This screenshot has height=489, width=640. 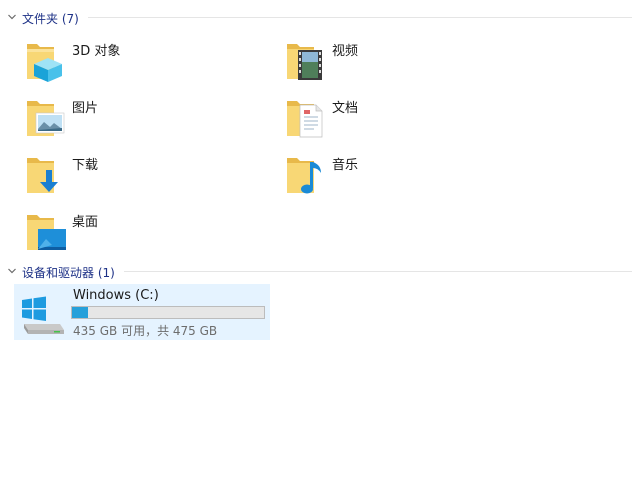 What do you see at coordinates (305, 119) in the screenshot?
I see `documents-folder-icon` at bounding box center [305, 119].